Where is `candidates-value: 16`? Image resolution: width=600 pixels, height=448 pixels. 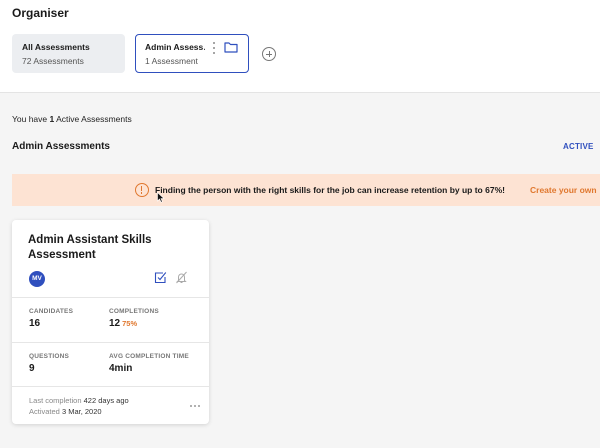
candidates-value: 16 is located at coordinates (35, 323).